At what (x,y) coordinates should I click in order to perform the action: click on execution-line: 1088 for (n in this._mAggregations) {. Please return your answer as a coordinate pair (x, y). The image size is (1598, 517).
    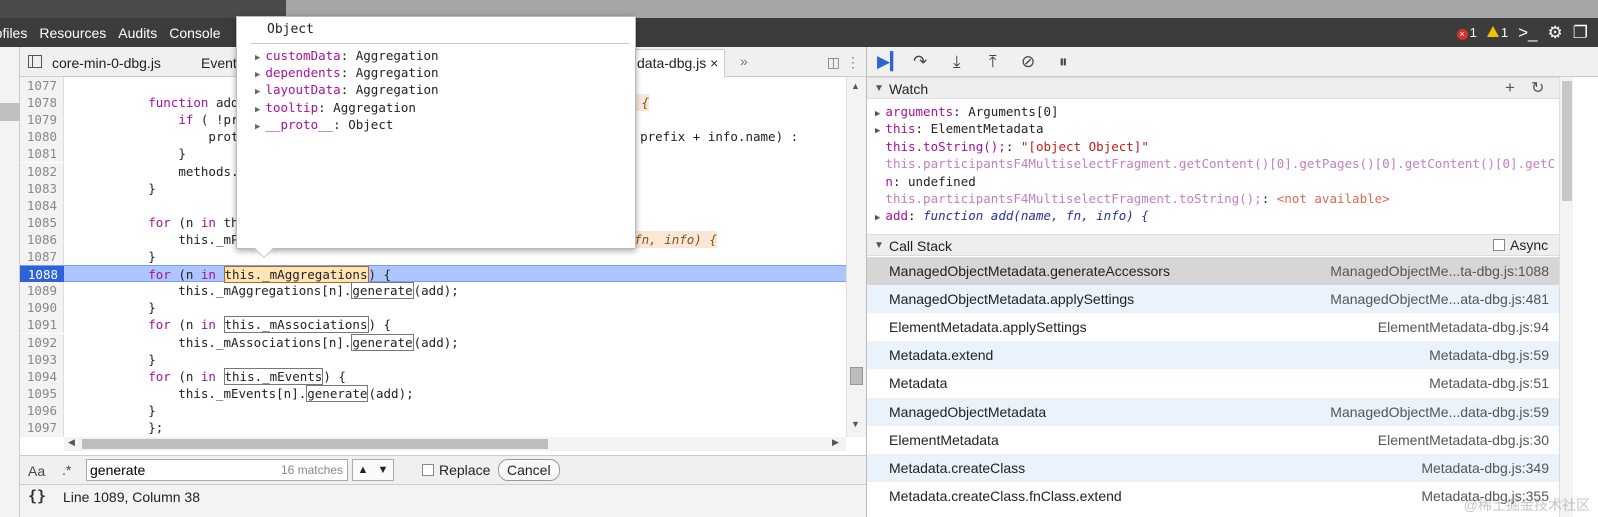
    Looking at the image, I should click on (433, 274).